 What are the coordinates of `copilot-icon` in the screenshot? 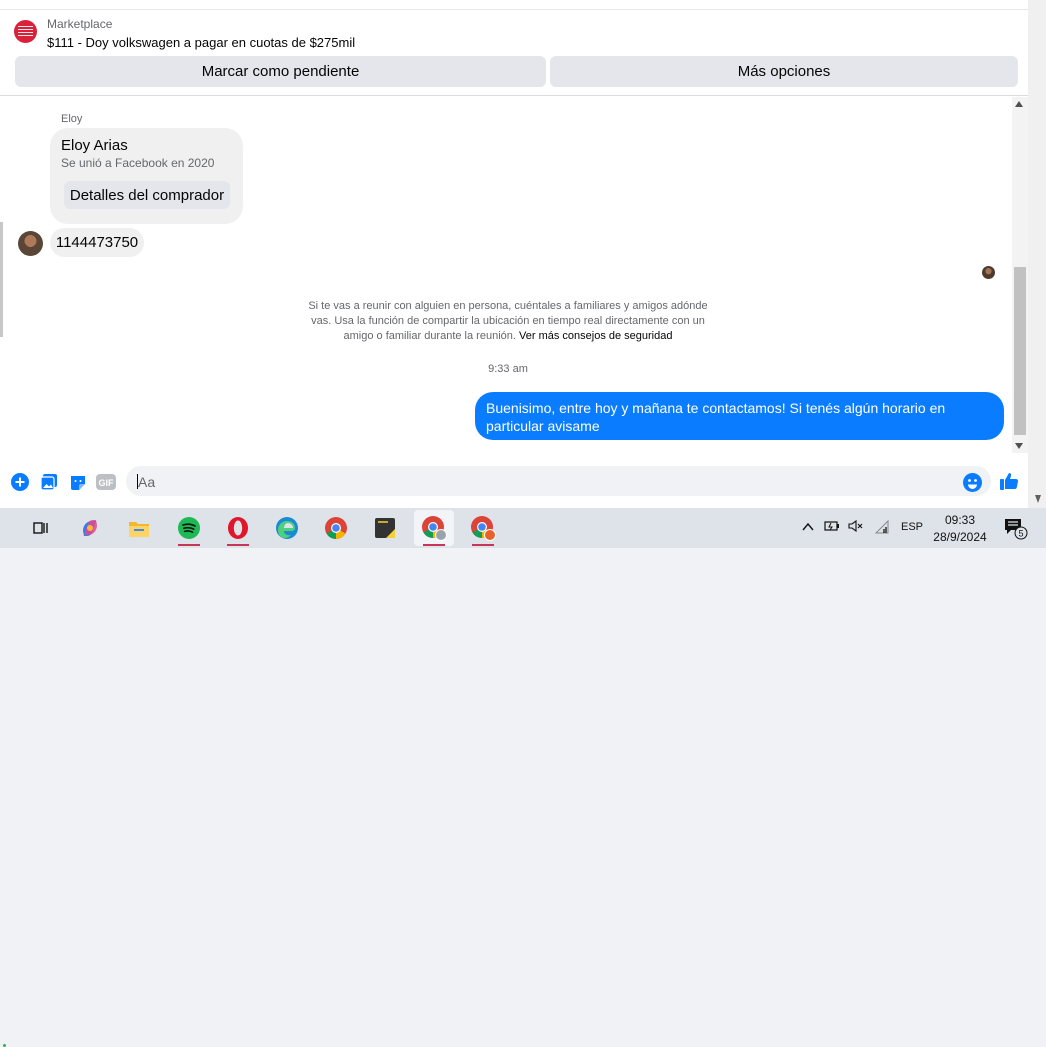 It's located at (90, 528).